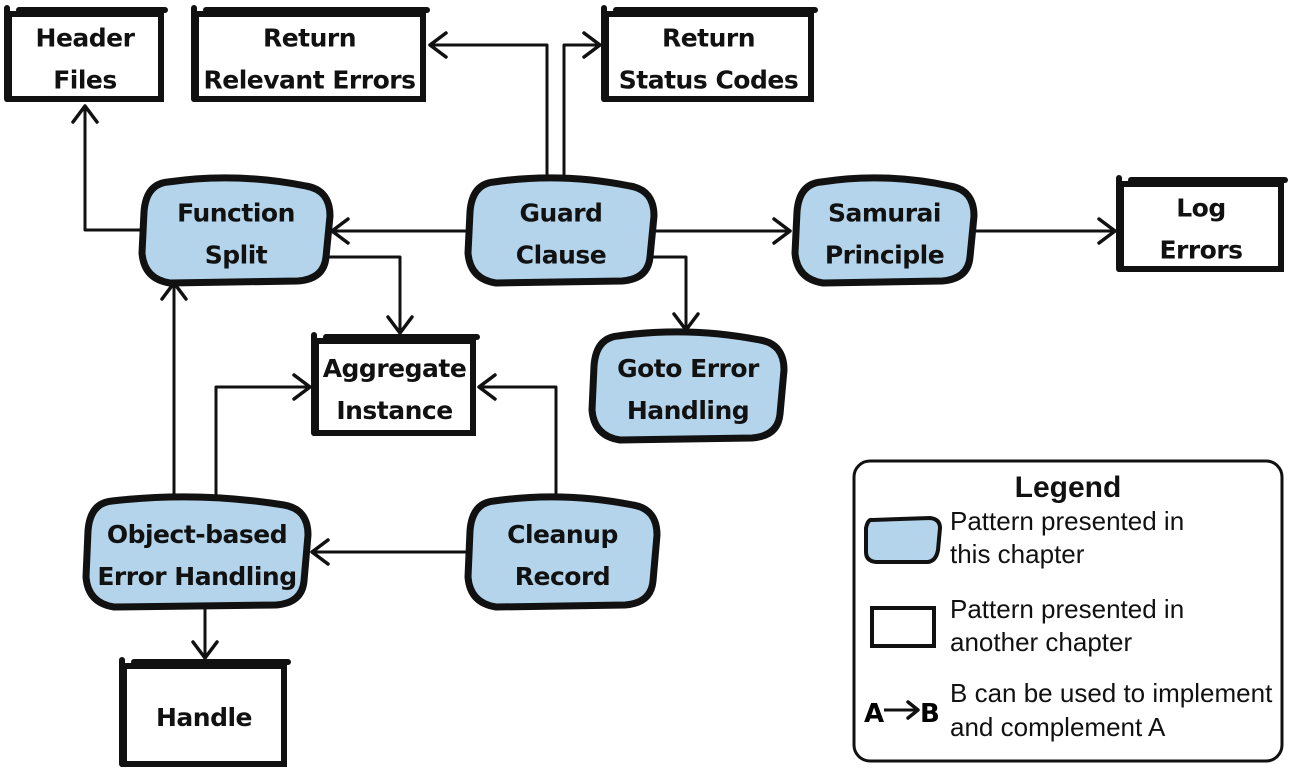 The width and height of the screenshot is (1289, 770). Describe the element at coordinates (1202, 223) in the screenshot. I see `node-log-errors: Log Errors` at that location.